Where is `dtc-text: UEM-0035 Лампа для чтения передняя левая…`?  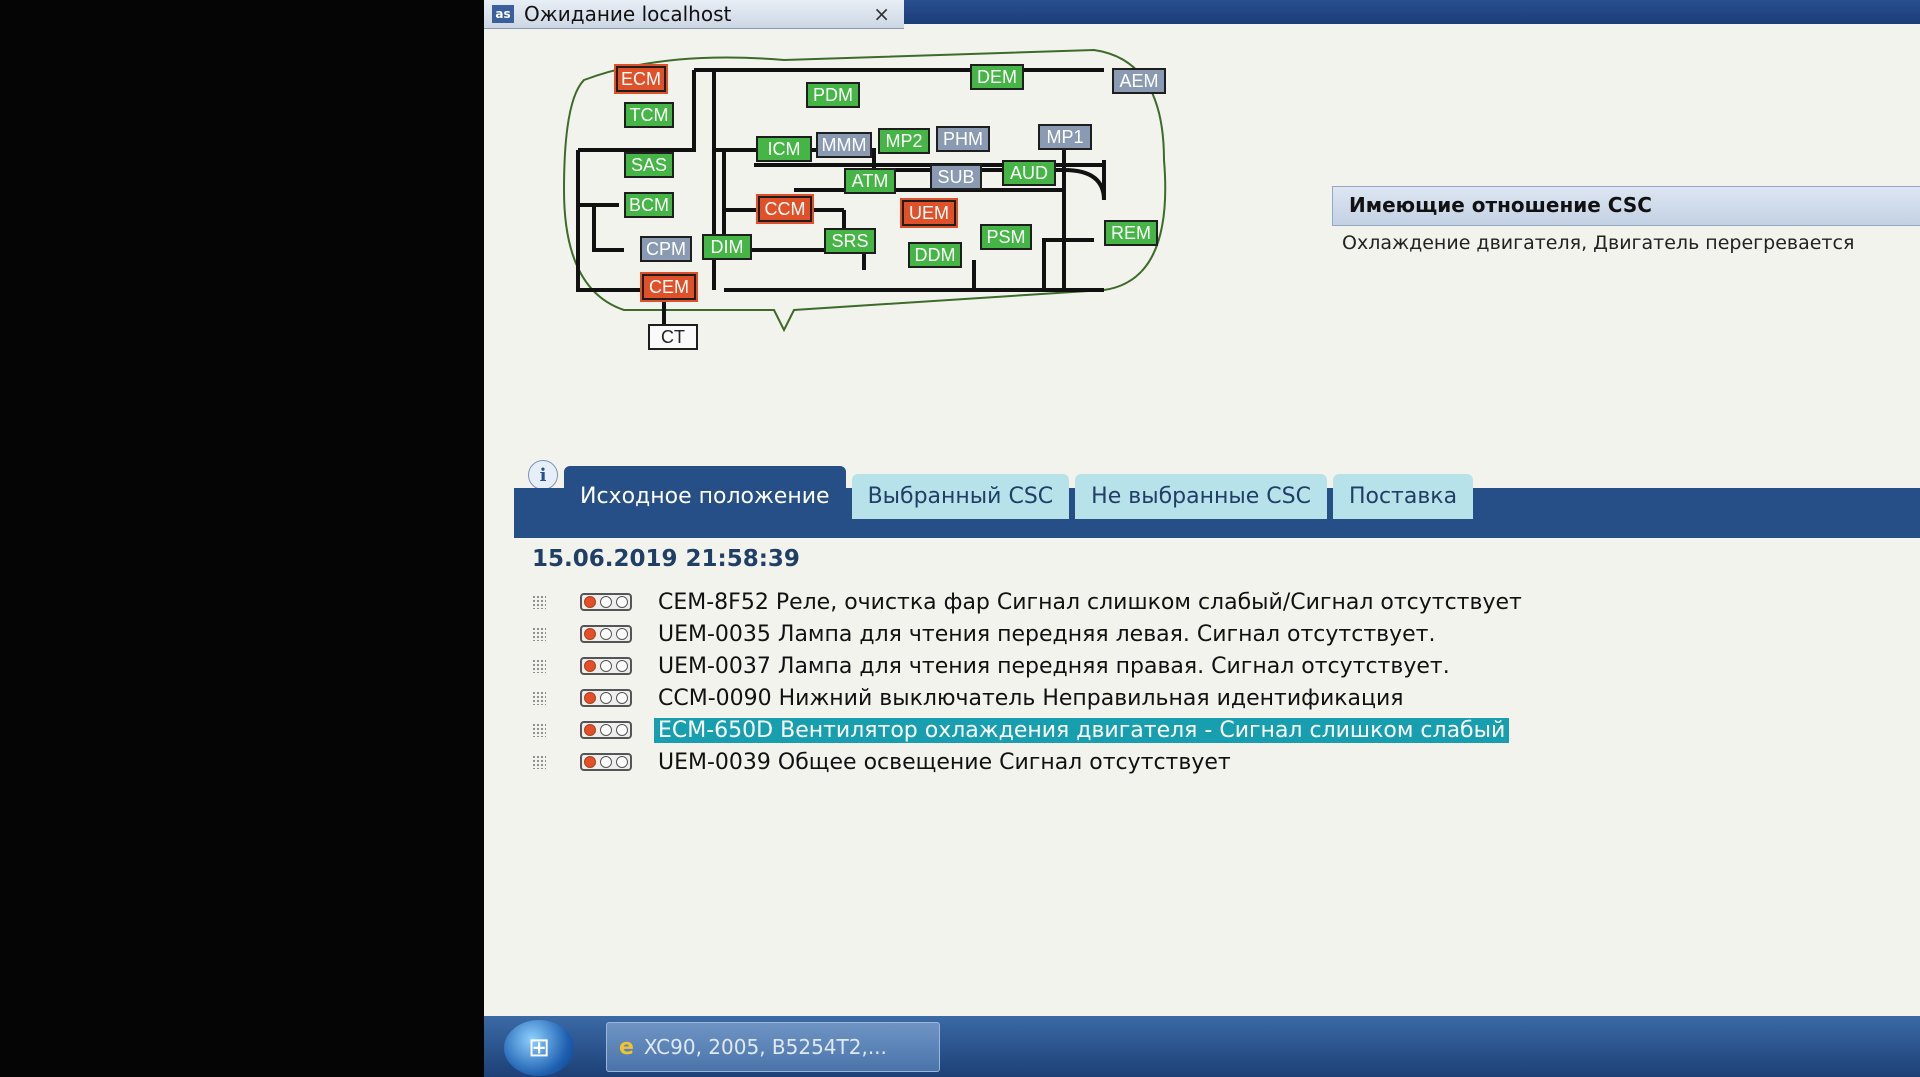
dtc-text: UEM-0035 Лампа для чтения передняя левая… is located at coordinates (1047, 634).